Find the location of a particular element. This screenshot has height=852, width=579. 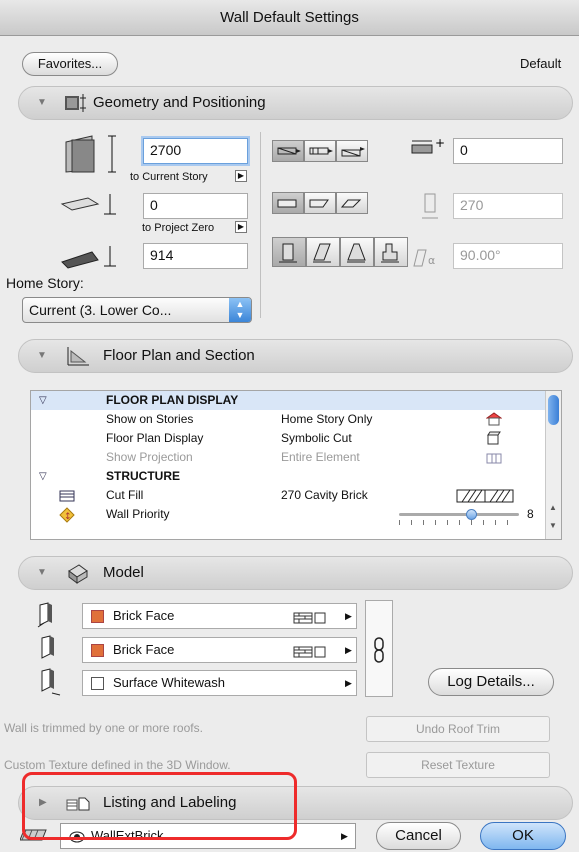

list-item-value: Symbolic Cut is located at coordinates (316, 438).